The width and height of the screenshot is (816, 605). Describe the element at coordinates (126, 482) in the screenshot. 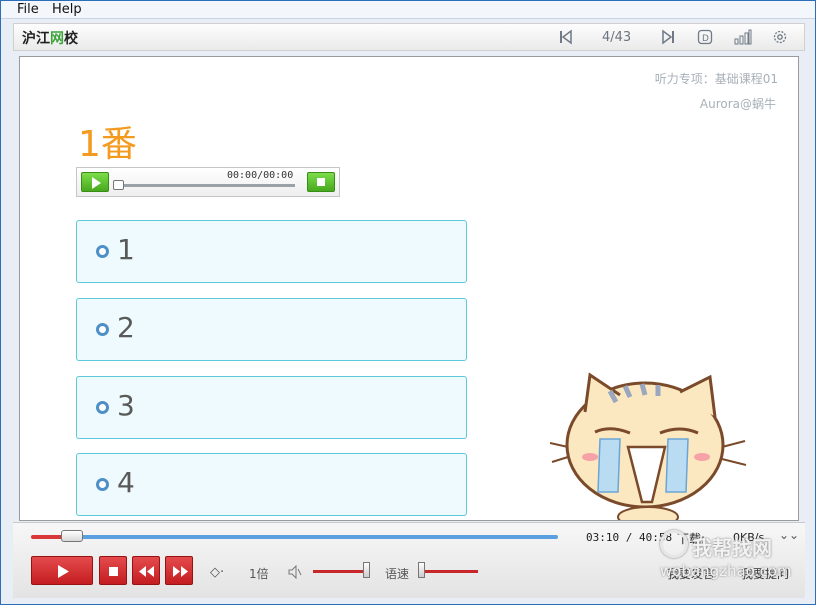

I see `option-label: 4` at that location.